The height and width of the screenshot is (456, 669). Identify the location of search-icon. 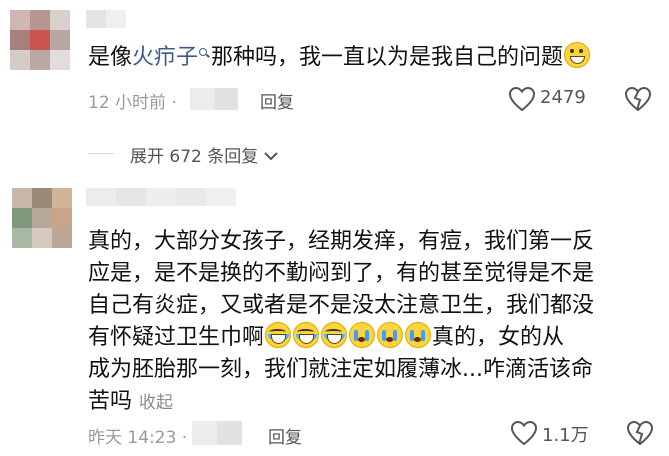
(204, 53).